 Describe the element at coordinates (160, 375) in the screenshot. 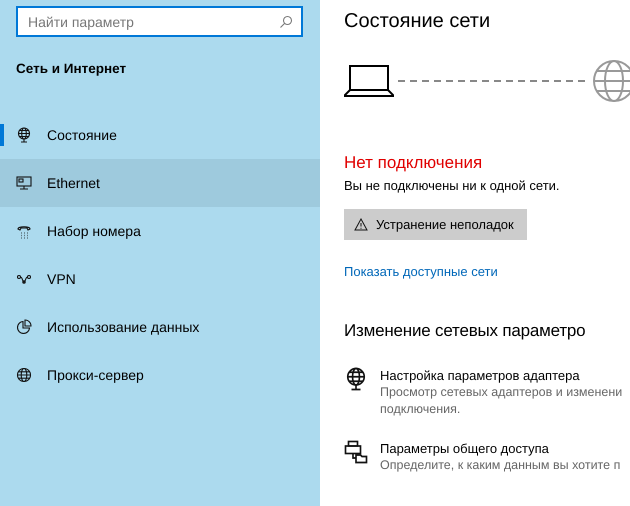

I see `nav-item: Прокси-сервер` at that location.